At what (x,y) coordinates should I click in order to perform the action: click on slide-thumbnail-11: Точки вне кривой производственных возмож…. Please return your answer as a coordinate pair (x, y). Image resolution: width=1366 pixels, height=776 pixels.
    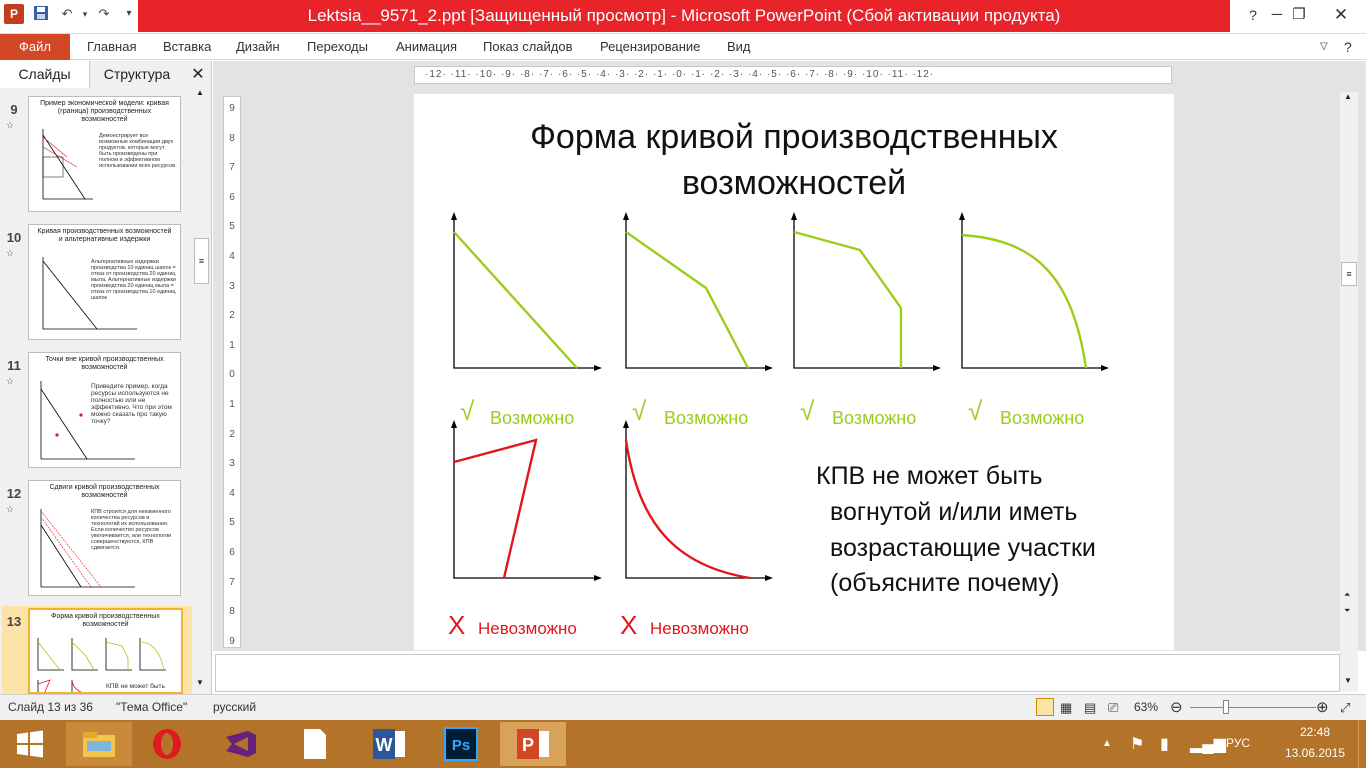
    Looking at the image, I should click on (104, 410).